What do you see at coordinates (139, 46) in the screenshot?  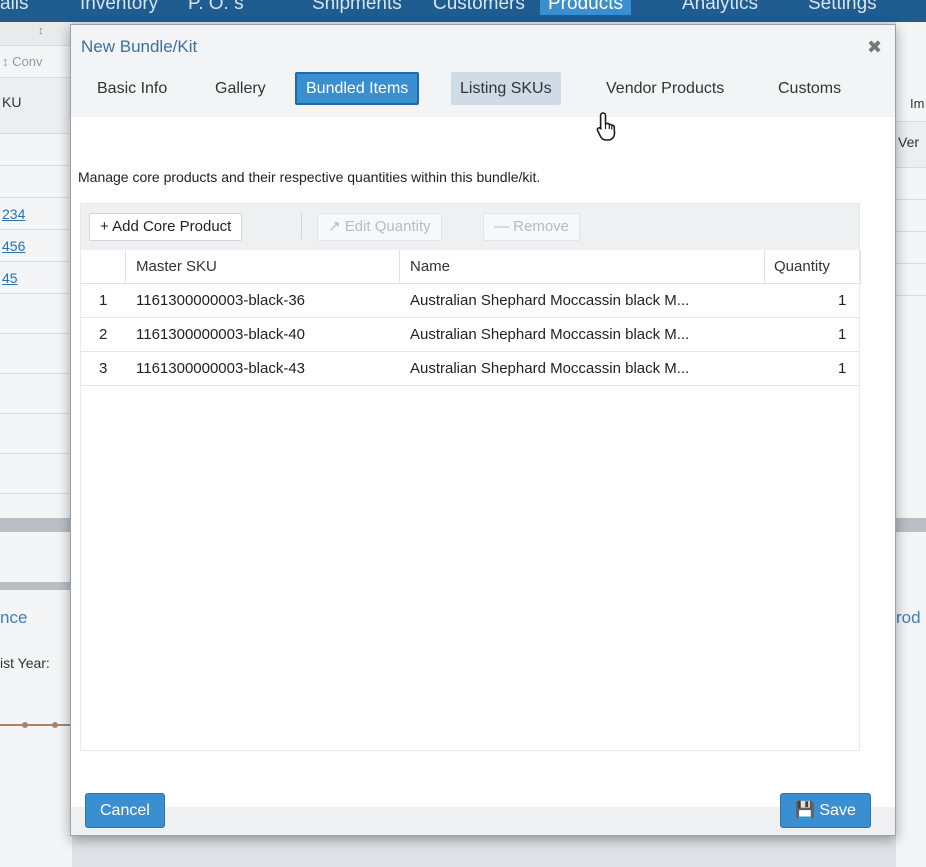 I see `dialog-title: New Bundle/Kit` at bounding box center [139, 46].